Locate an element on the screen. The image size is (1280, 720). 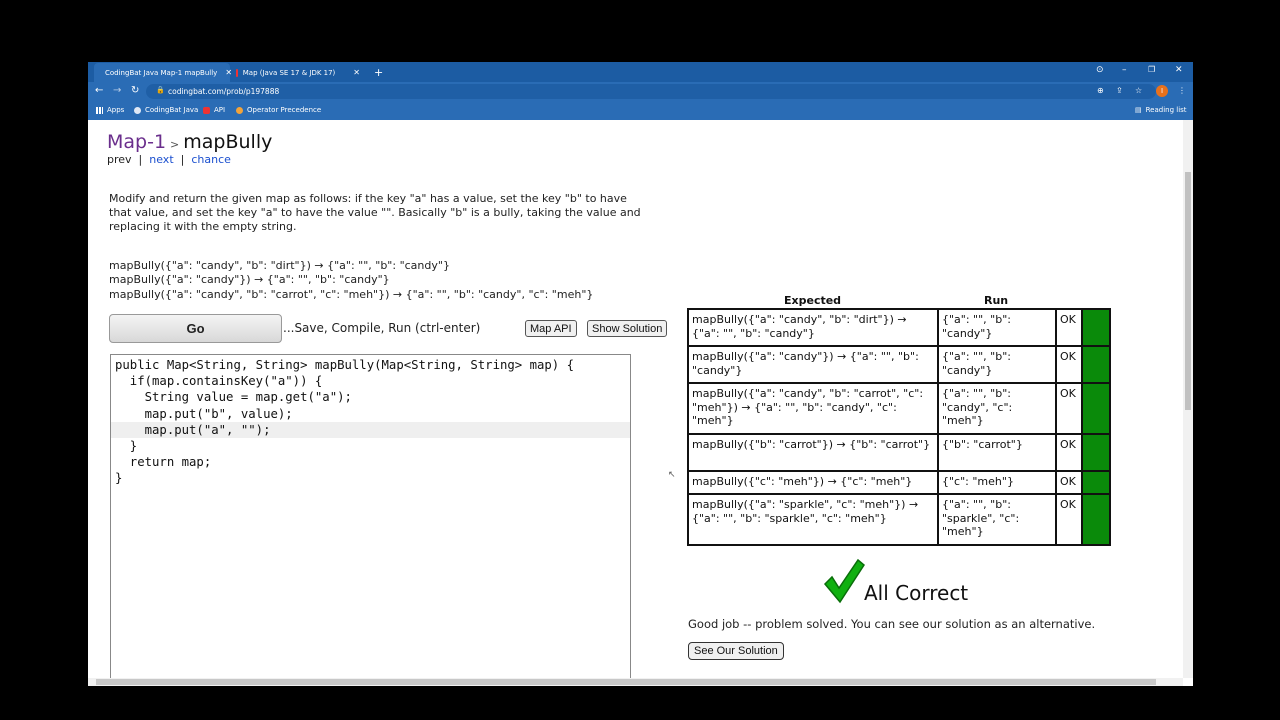
forward-icon: → is located at coordinates (117, 90).